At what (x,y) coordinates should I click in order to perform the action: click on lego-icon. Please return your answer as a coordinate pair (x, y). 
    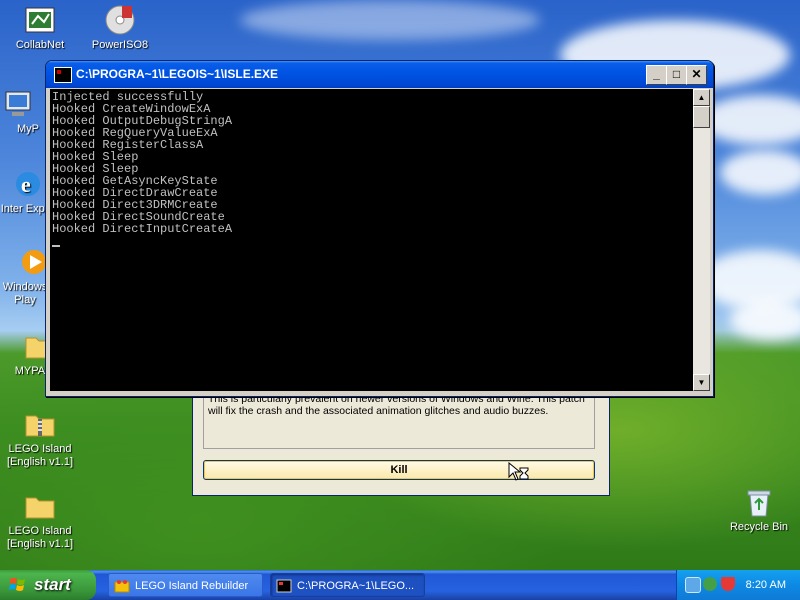
    Looking at the image, I should click on (122, 586).